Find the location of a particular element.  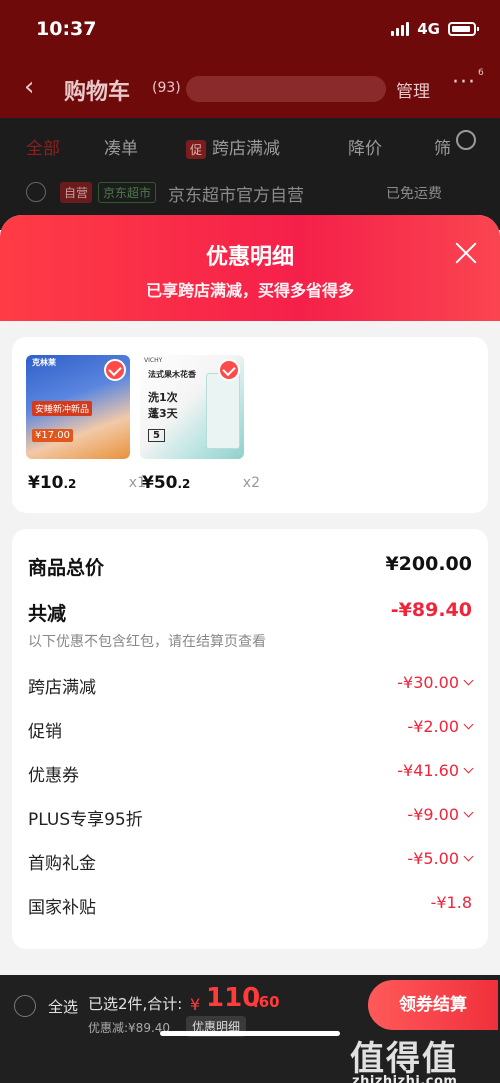

ziying-tag: 自营 is located at coordinates (76, 192).